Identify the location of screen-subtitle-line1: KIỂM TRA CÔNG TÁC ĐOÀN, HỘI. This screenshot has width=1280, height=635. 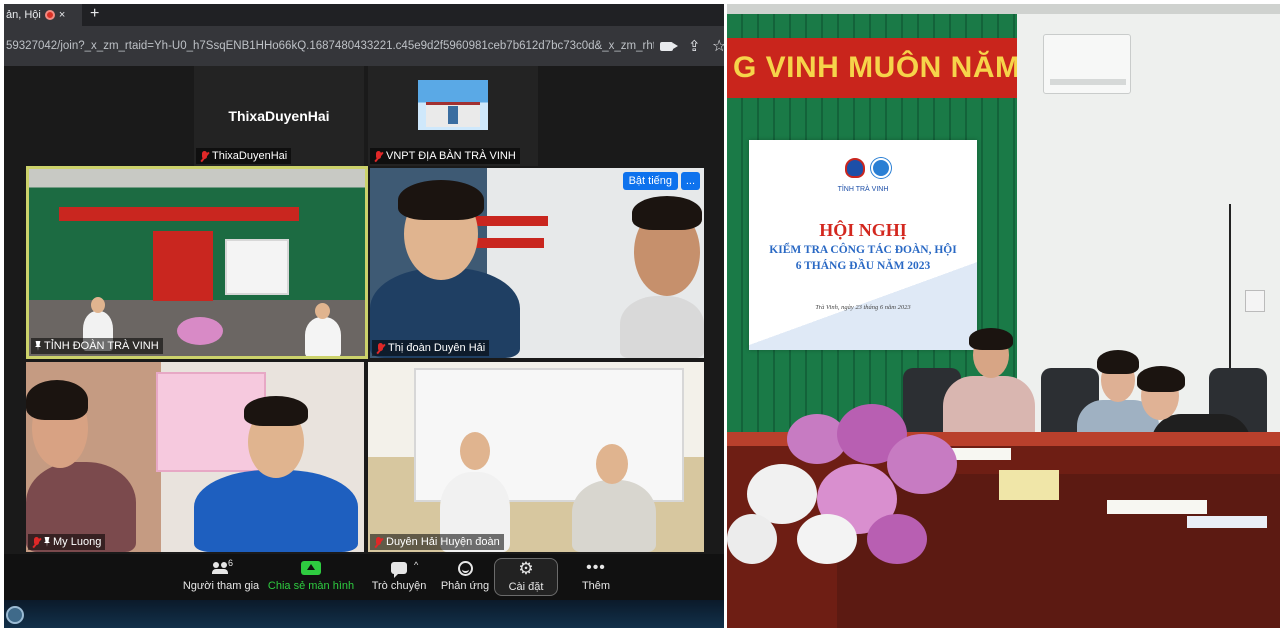
(863, 250).